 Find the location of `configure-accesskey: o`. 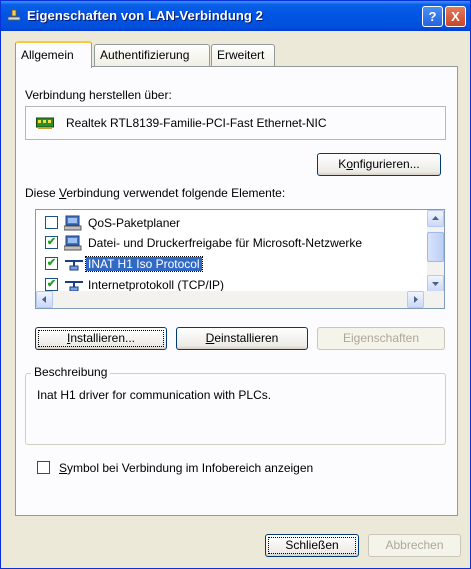

configure-accesskey: o is located at coordinates (349, 164).